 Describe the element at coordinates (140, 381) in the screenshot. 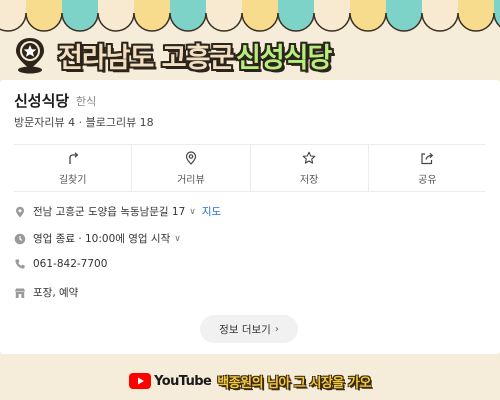

I see `youtube-play-icon` at that location.